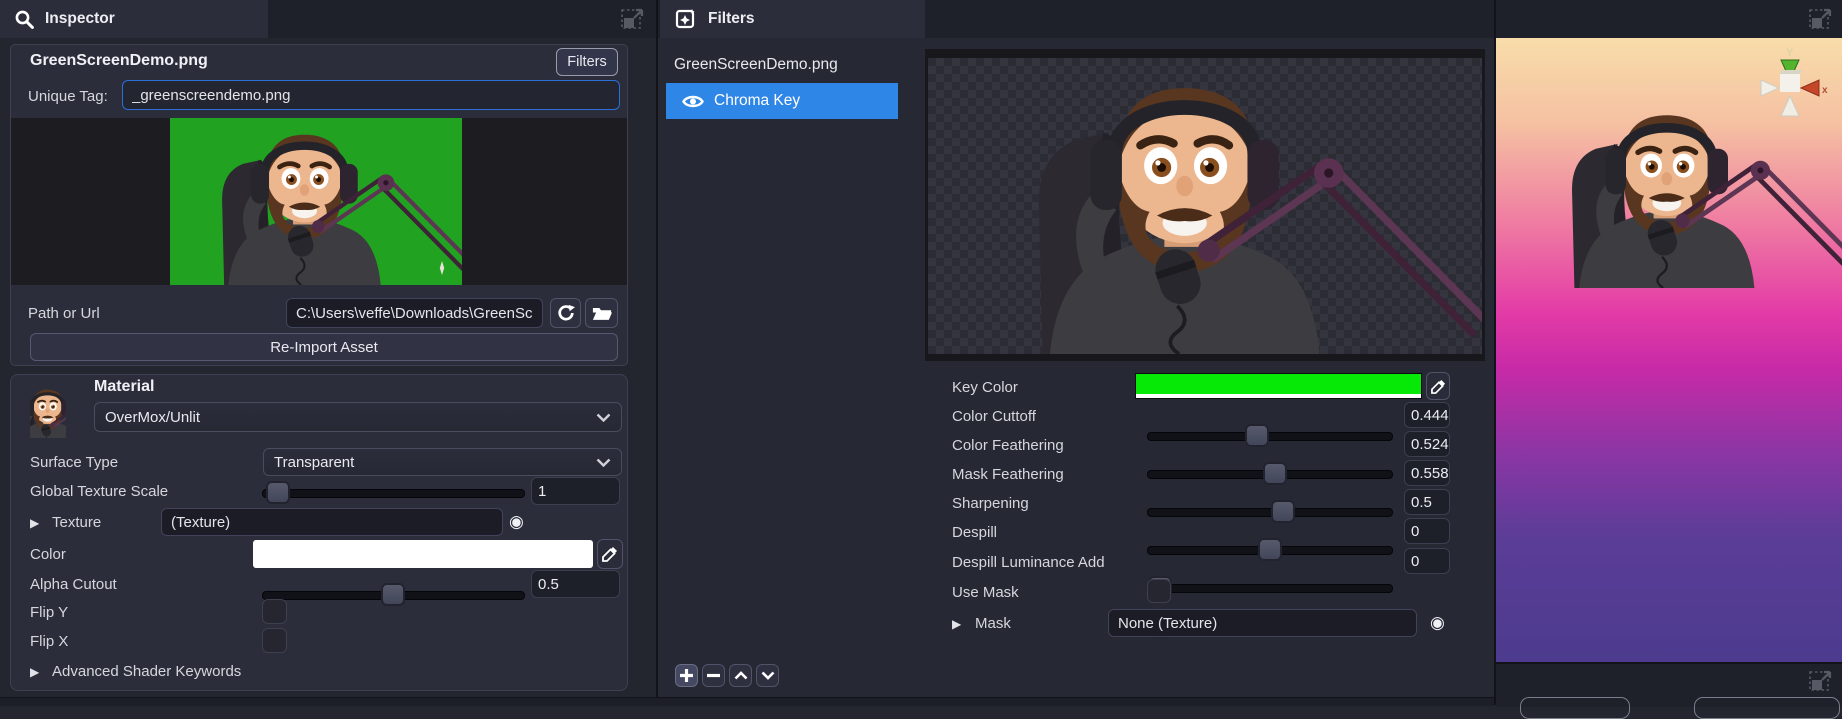 This screenshot has height=719, width=1842. I want to click on filter-item-label: Chroma Key, so click(757, 100).